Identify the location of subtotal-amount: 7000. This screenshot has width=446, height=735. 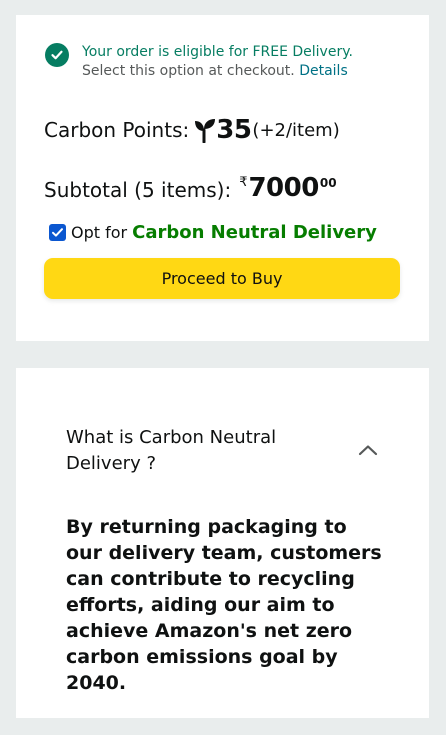
(283, 188).